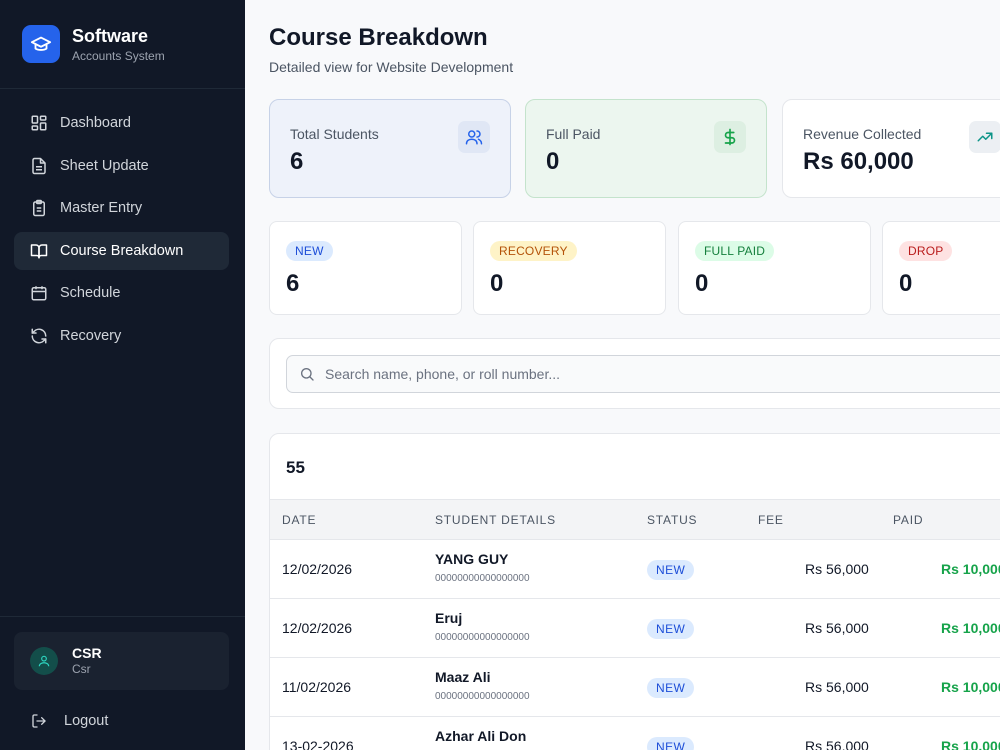 The height and width of the screenshot is (750, 1000). What do you see at coordinates (862, 134) in the screenshot?
I see `stat-label: Revenue Collected` at bounding box center [862, 134].